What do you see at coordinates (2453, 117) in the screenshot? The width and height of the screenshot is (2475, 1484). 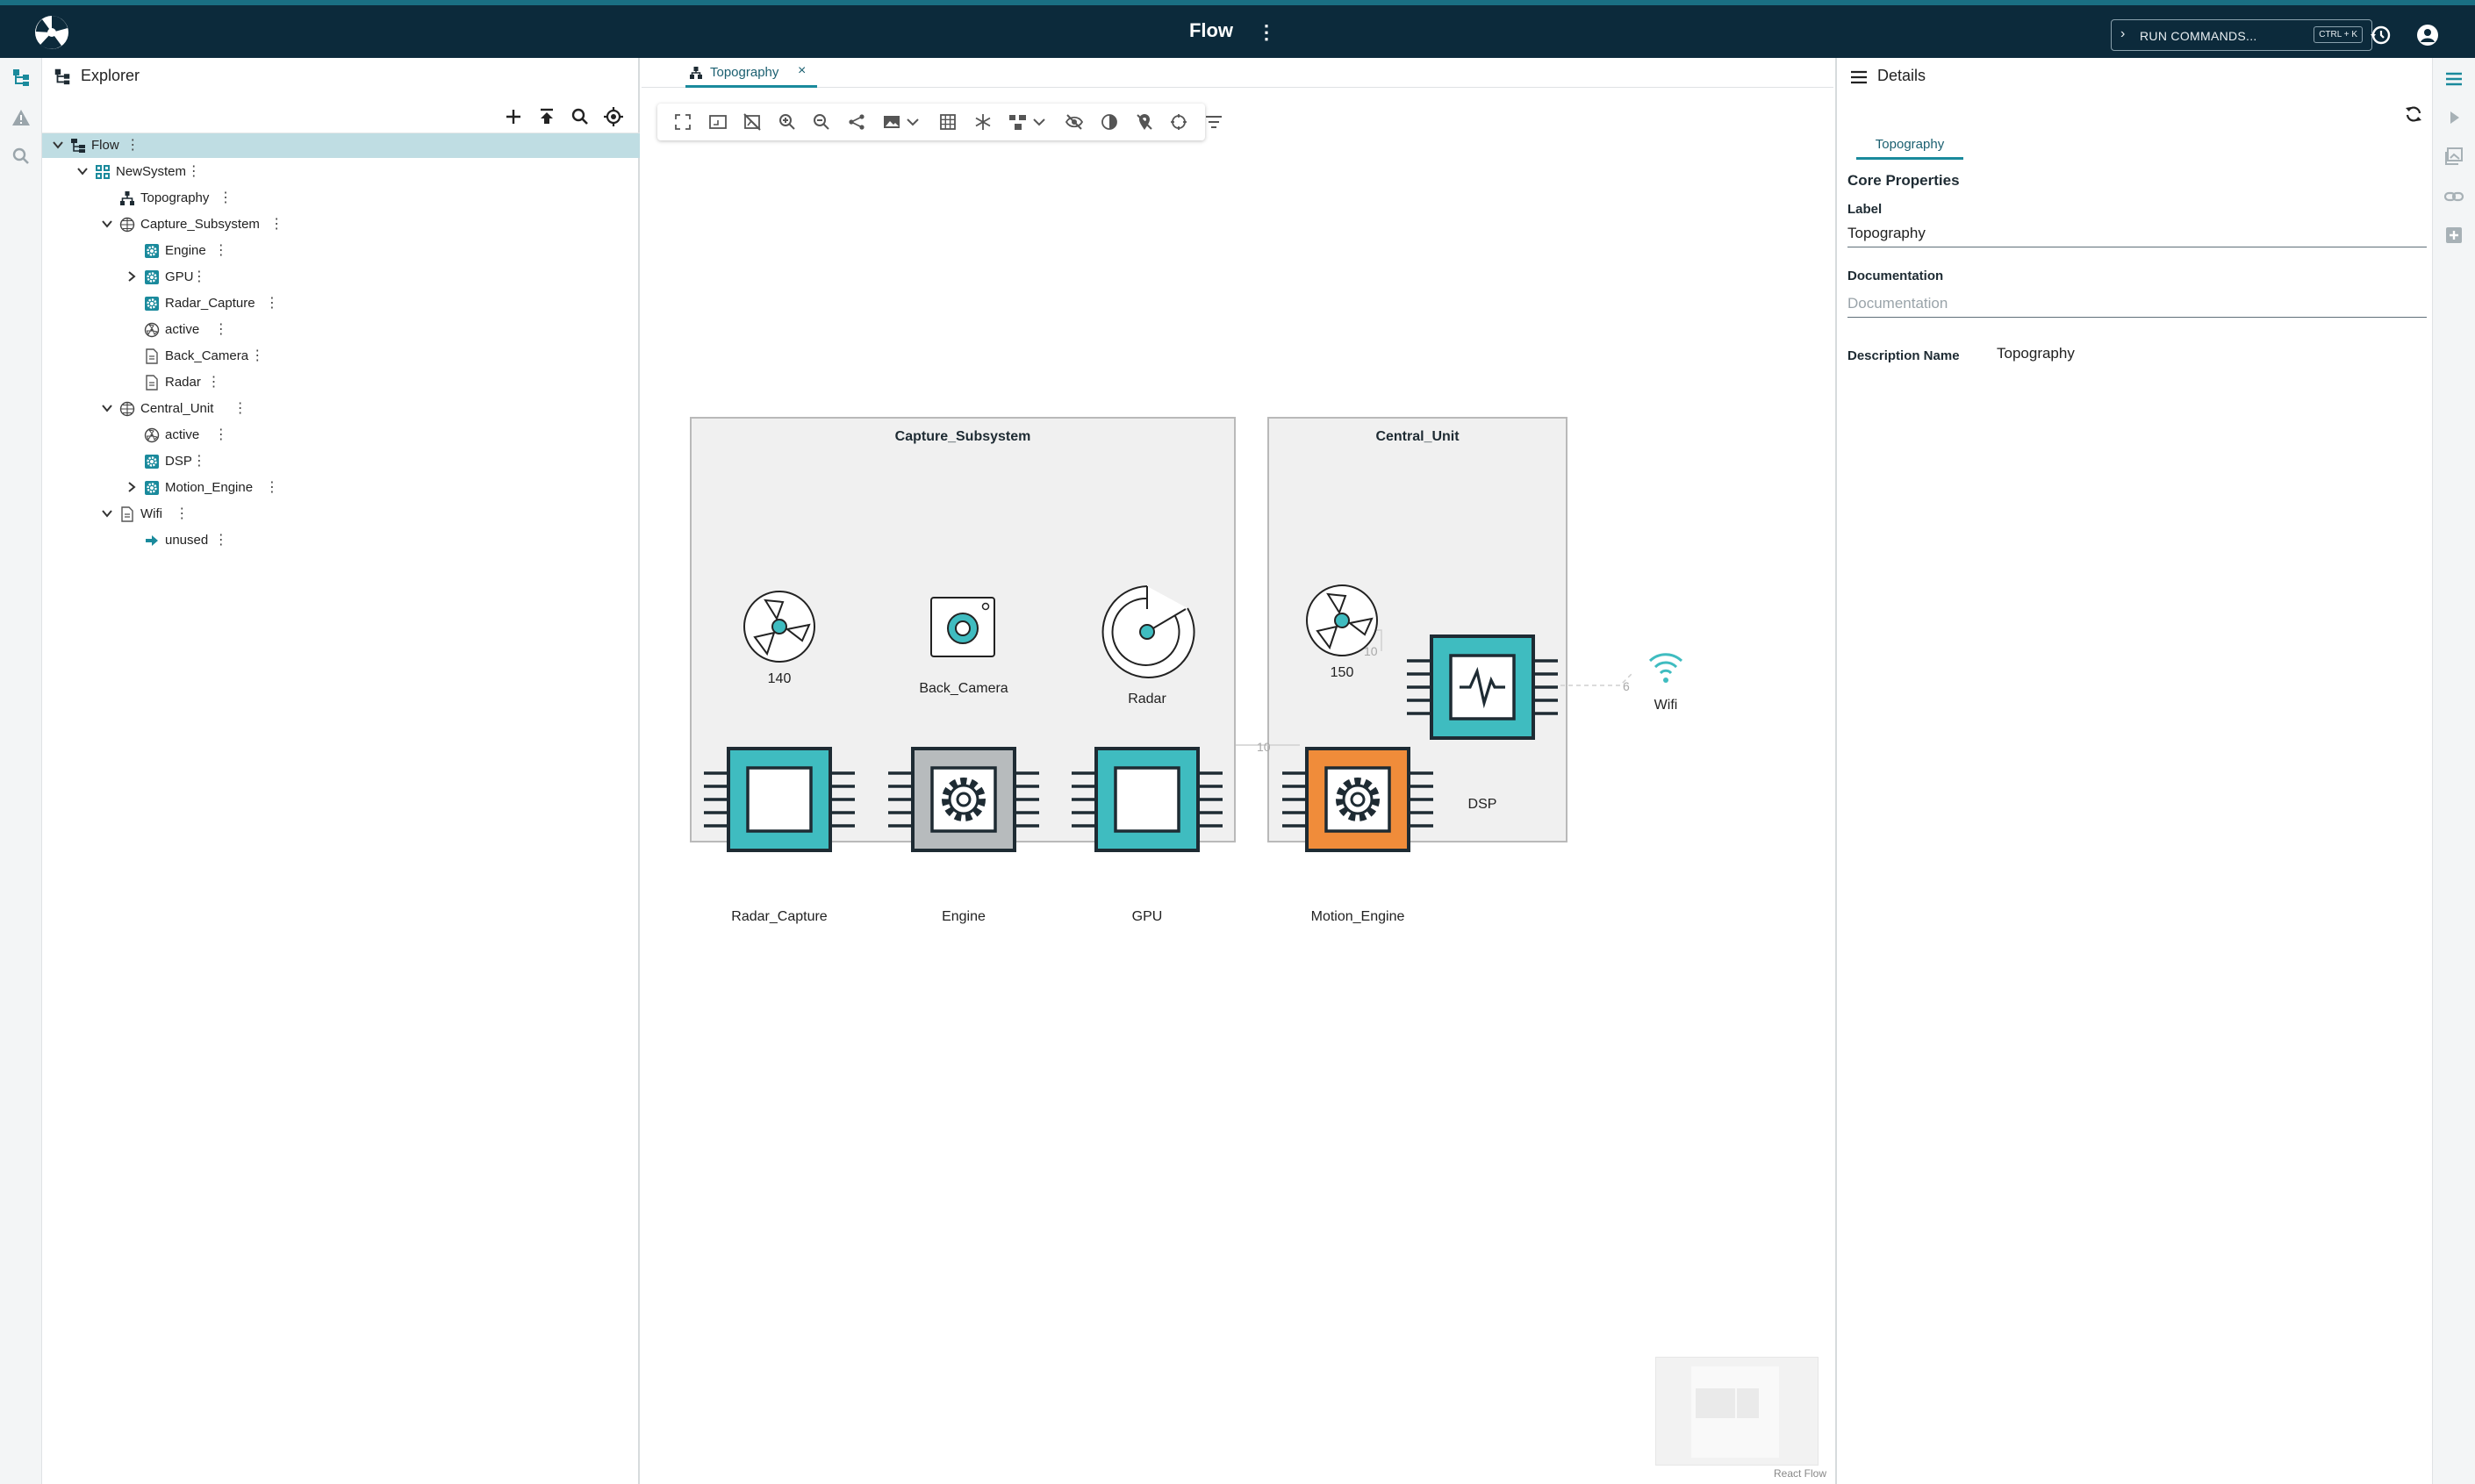 I see `play-icon` at bounding box center [2453, 117].